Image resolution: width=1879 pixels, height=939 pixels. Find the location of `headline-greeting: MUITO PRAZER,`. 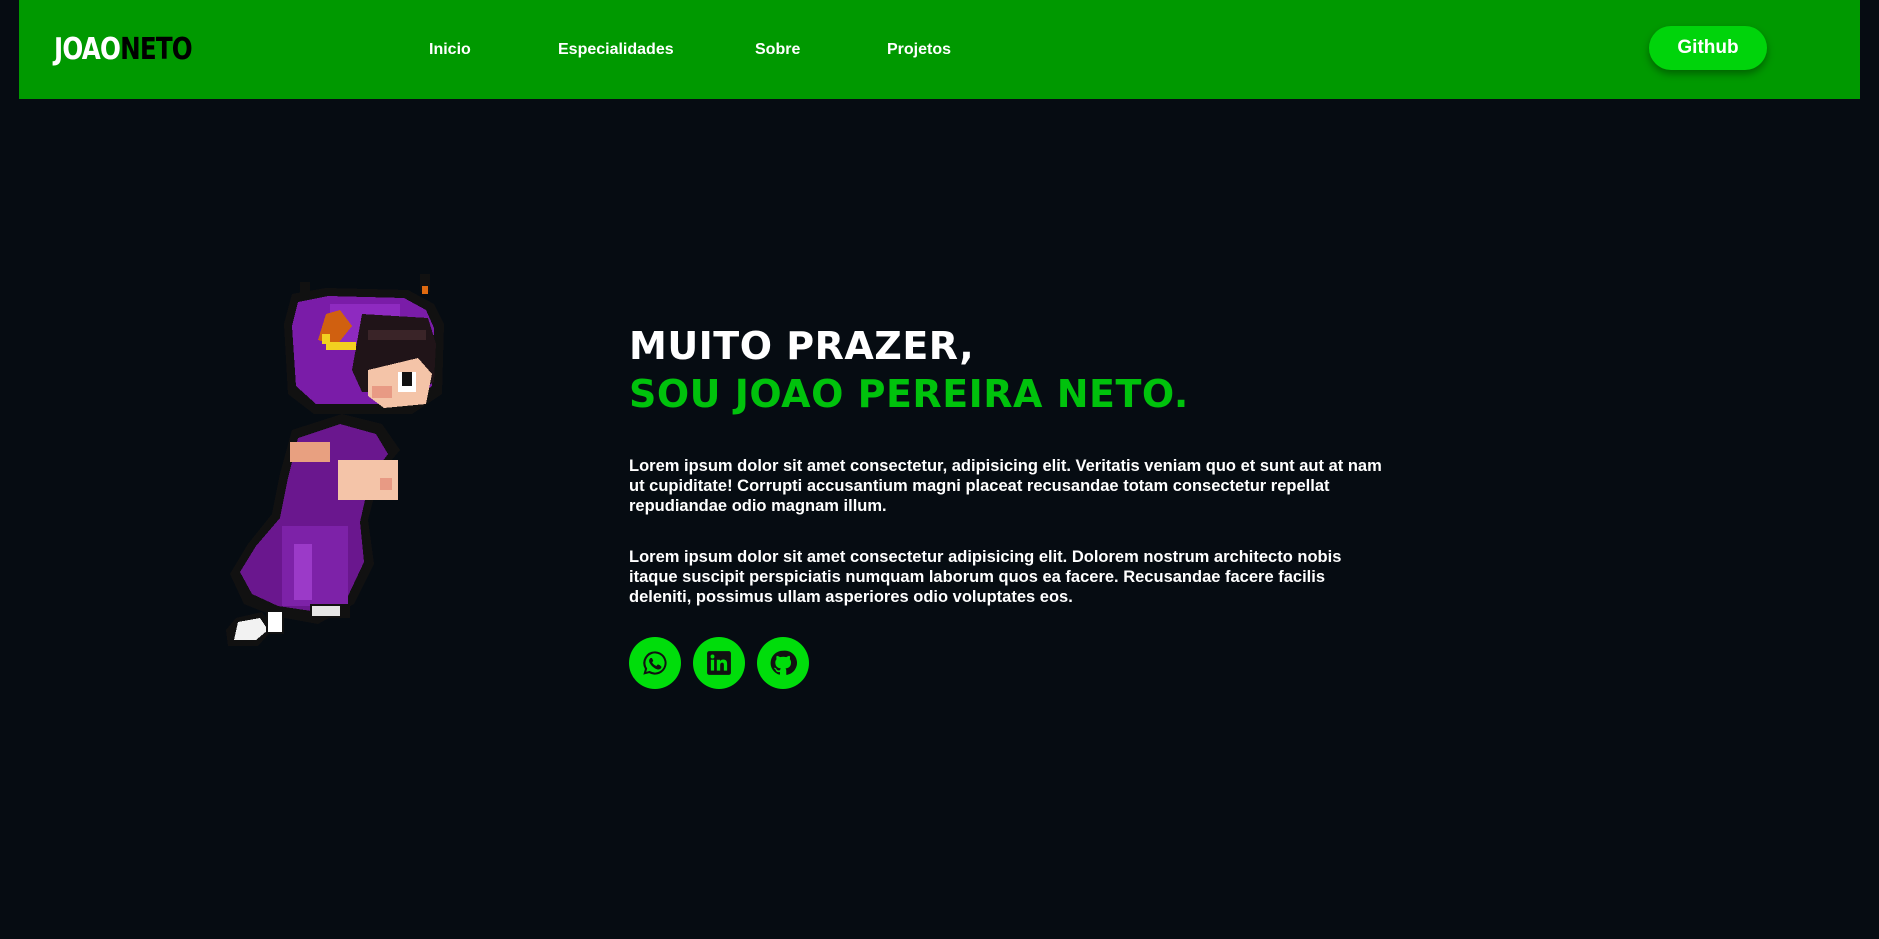

headline-greeting: MUITO PRAZER, is located at coordinates (802, 346).